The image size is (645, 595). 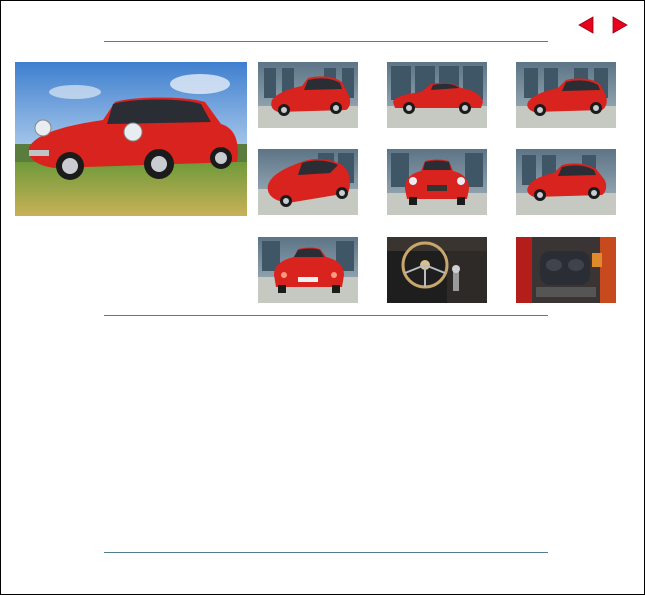 What do you see at coordinates (326, 315) in the screenshot?
I see `middle-divider` at bounding box center [326, 315].